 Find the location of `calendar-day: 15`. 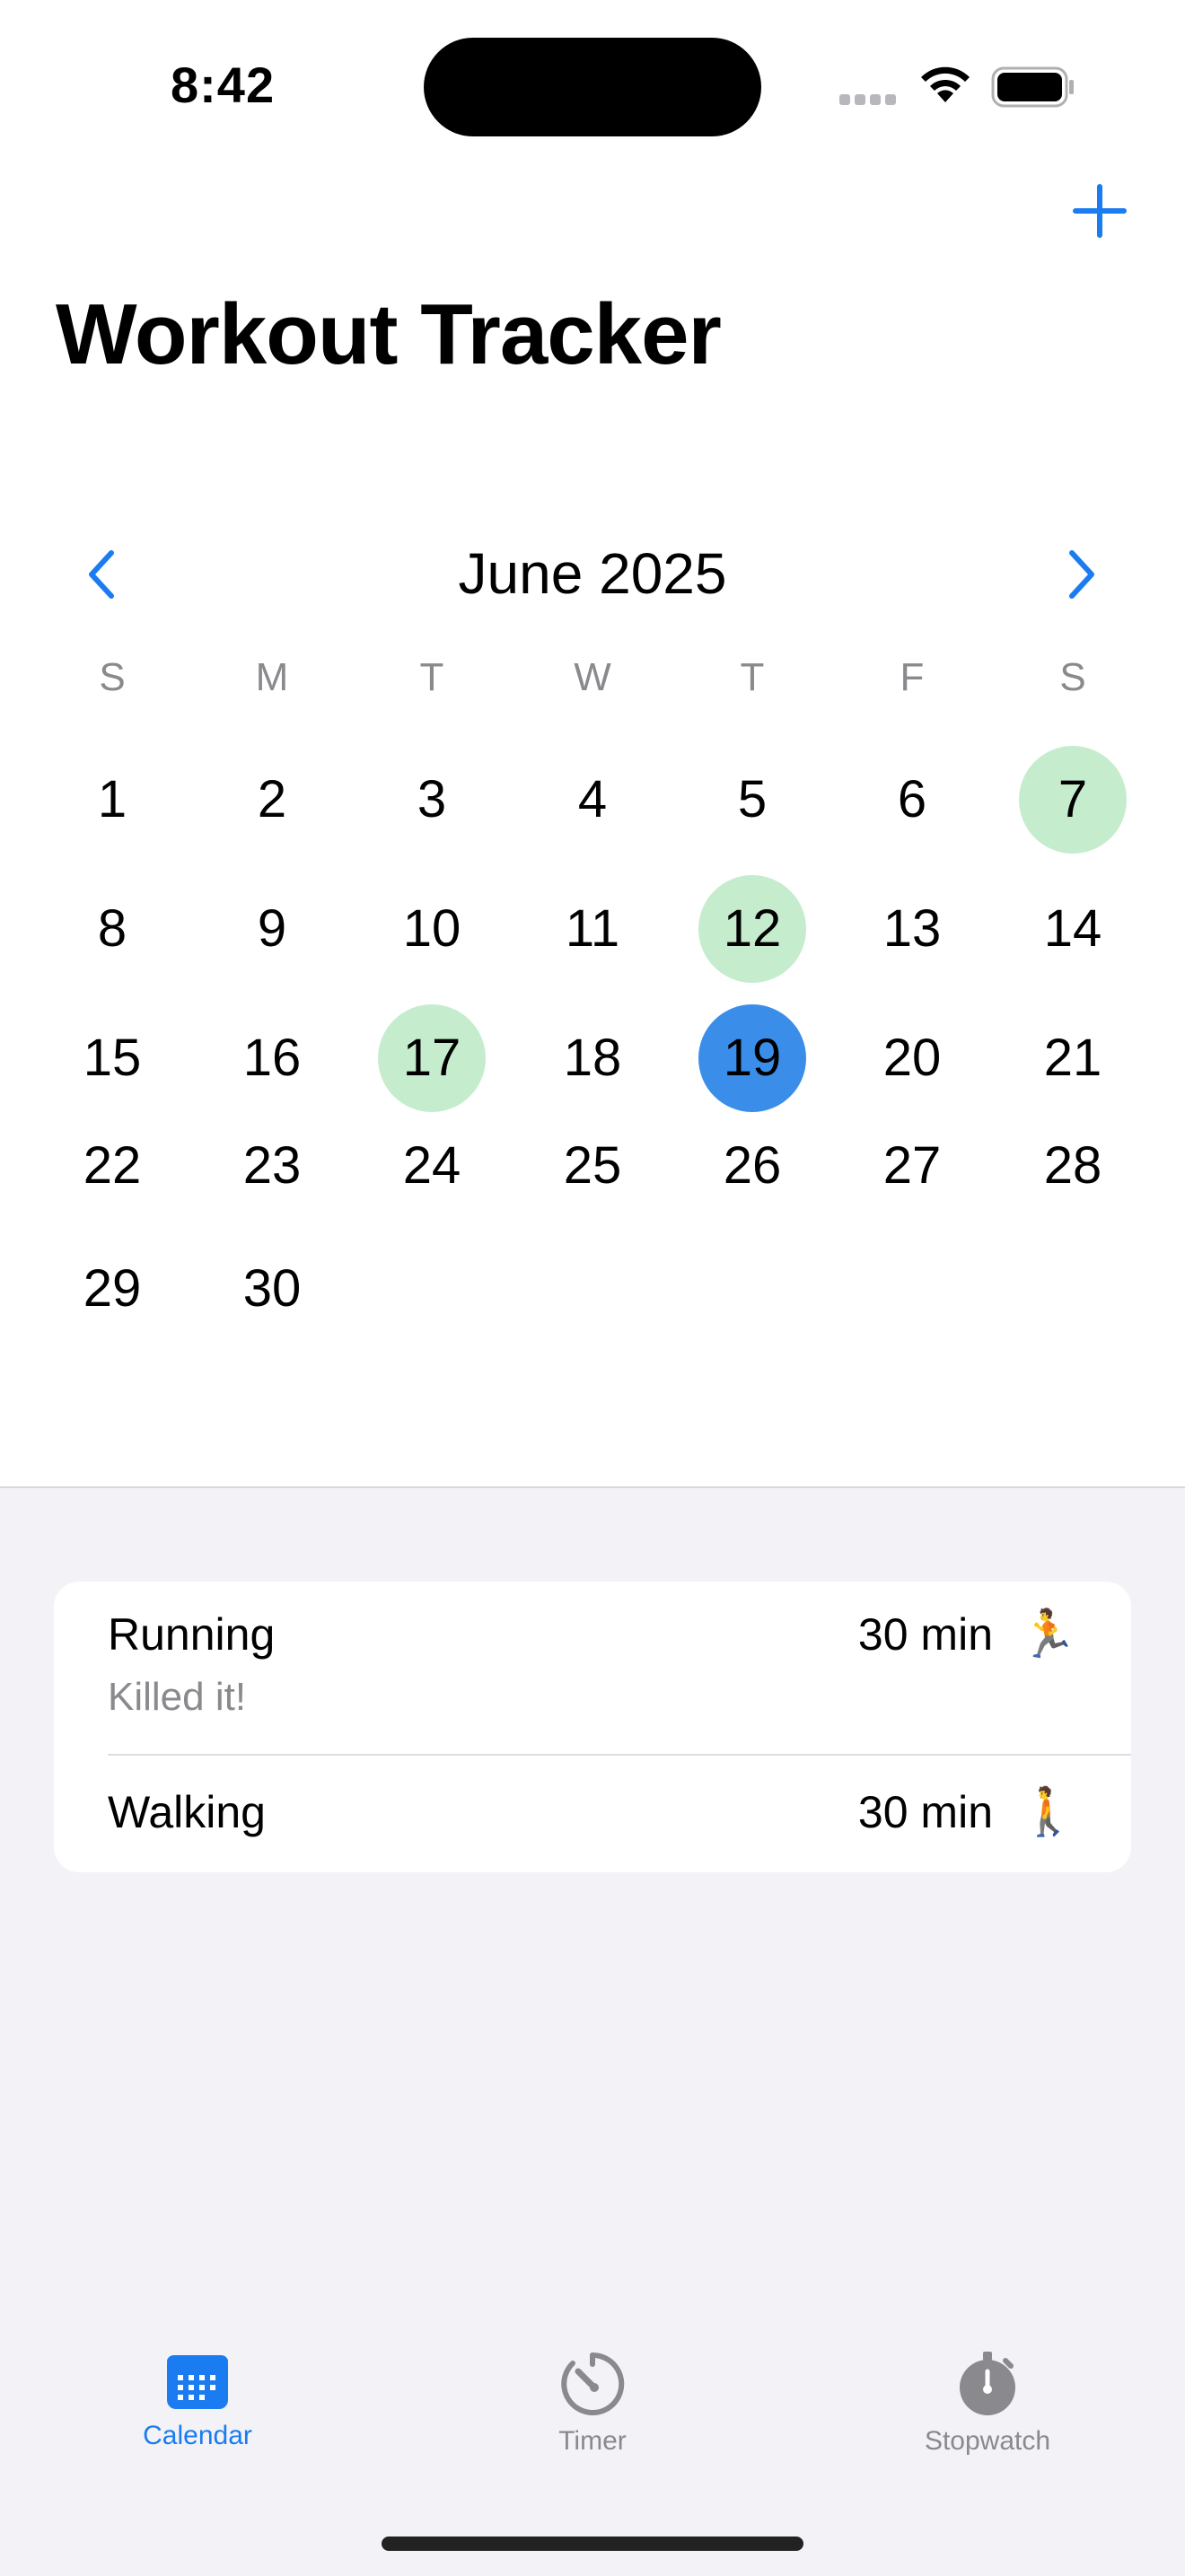

calendar-day: 15 is located at coordinates (112, 1058).